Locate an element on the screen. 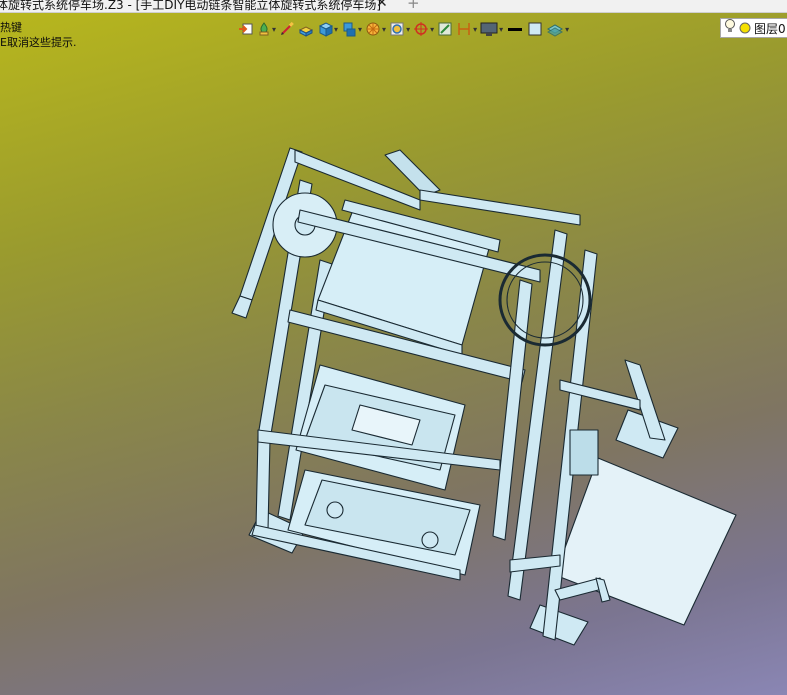 This screenshot has height=695, width=787. section-icon: ▾ is located at coordinates (375, 29).